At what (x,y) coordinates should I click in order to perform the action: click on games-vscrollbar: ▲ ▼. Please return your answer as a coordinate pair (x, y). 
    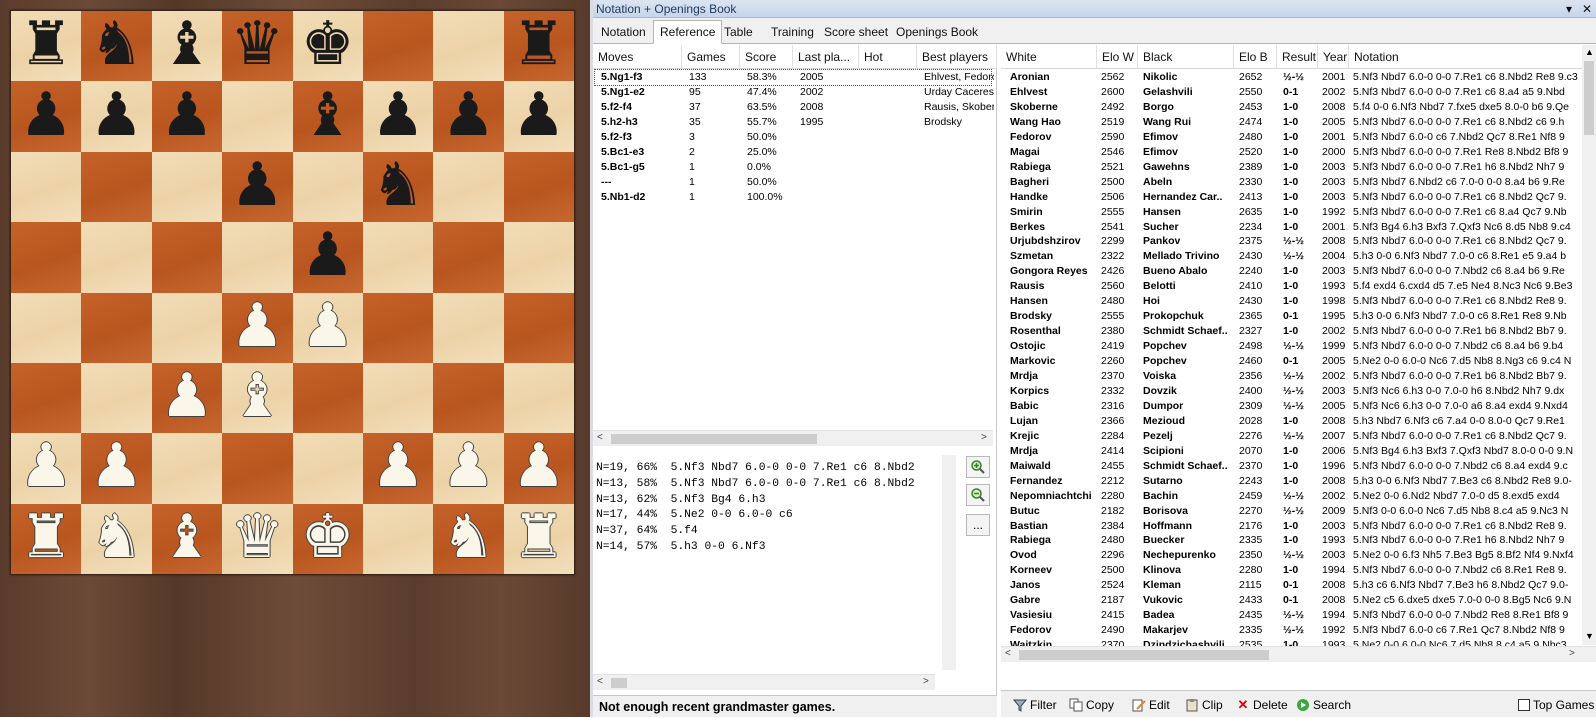
    Looking at the image, I should click on (1589, 345).